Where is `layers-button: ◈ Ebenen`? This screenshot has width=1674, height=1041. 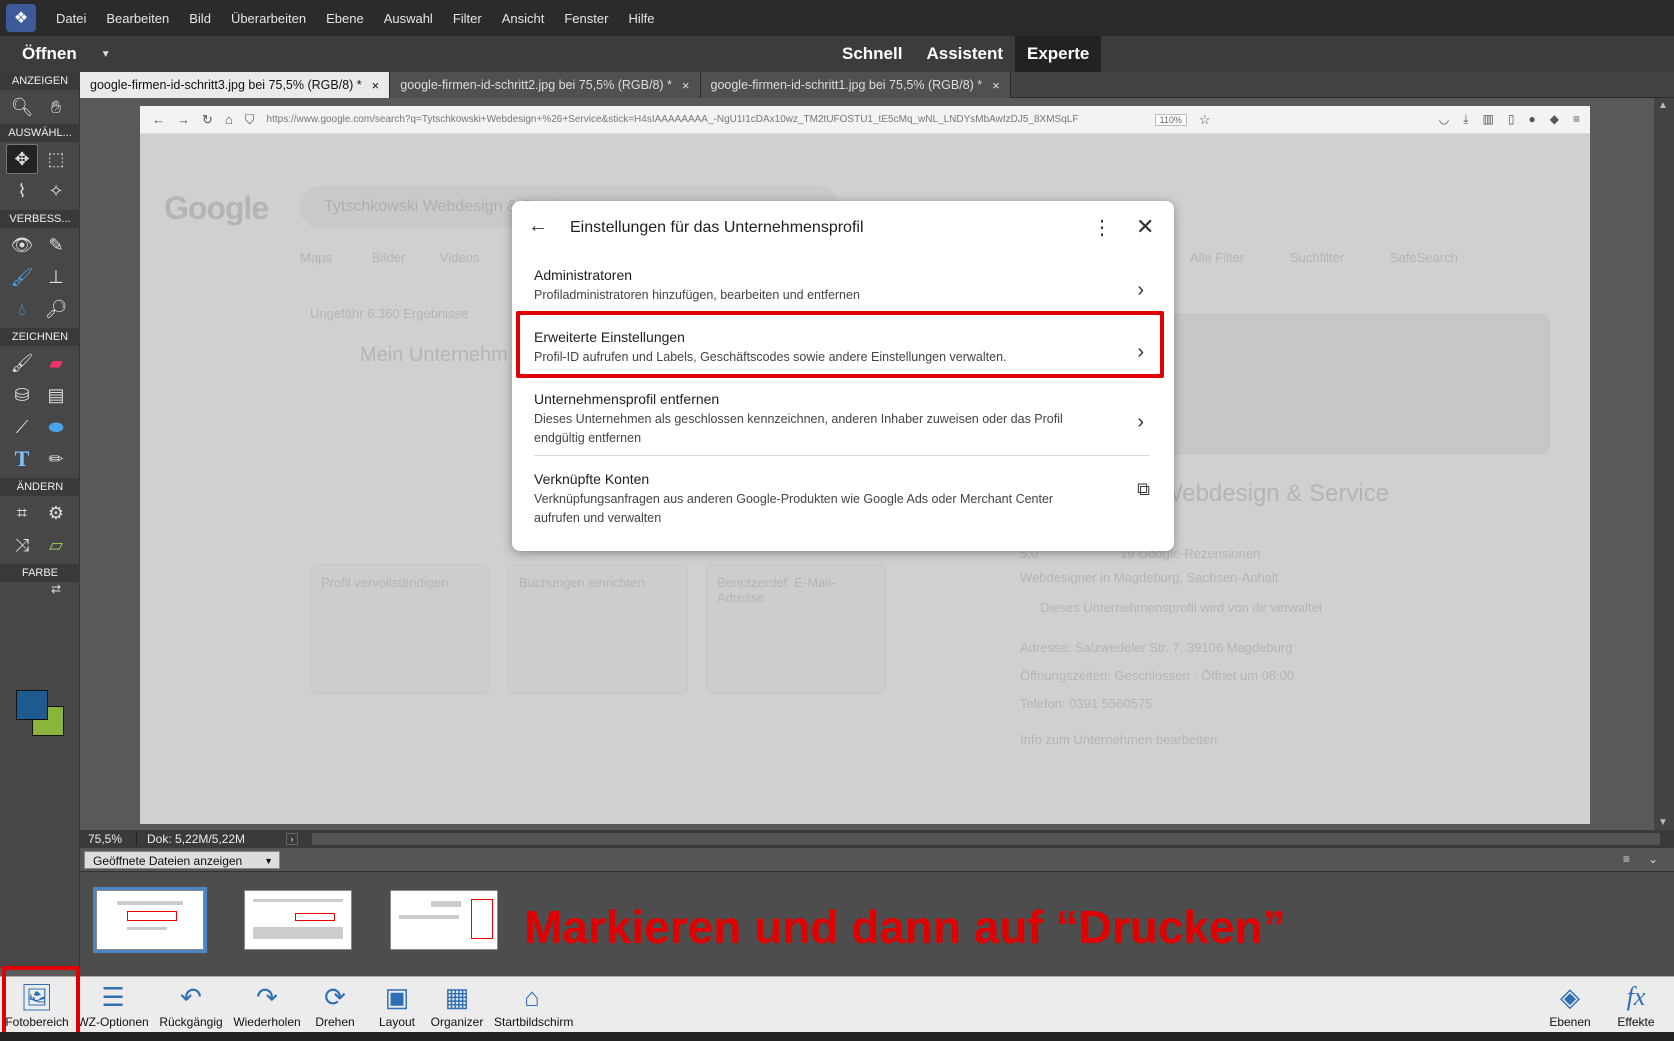 layers-button: ◈ Ebenen is located at coordinates (1570, 1005).